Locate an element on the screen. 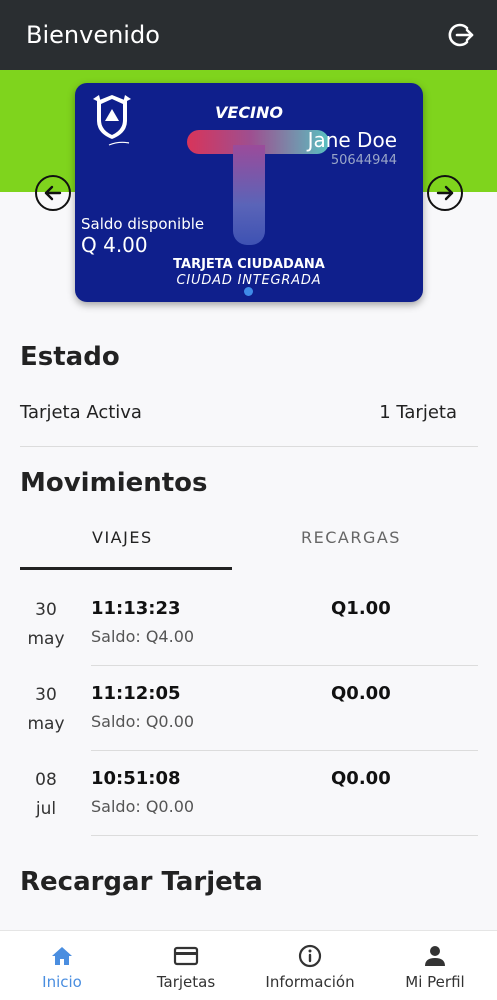 This screenshot has height=1000, width=497. nav-tarjetas: Tarjetas is located at coordinates (186, 965).